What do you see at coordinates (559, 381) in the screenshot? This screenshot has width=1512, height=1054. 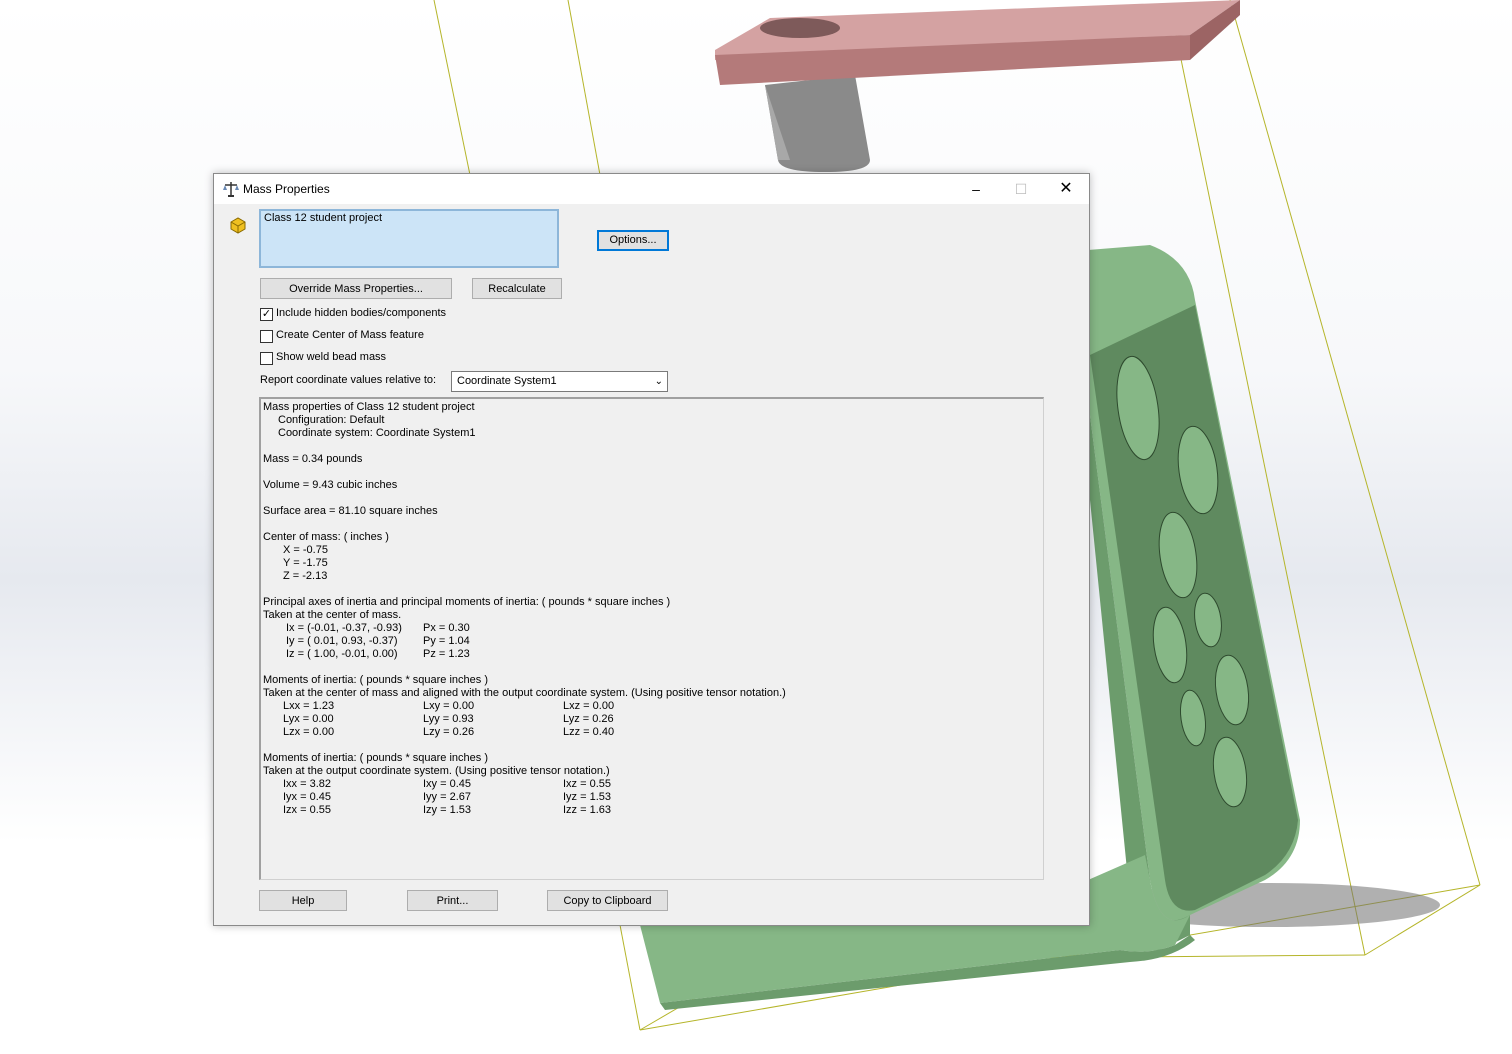 I see `coordinate-system-dropdown: Coordinate System1 ⌄` at bounding box center [559, 381].